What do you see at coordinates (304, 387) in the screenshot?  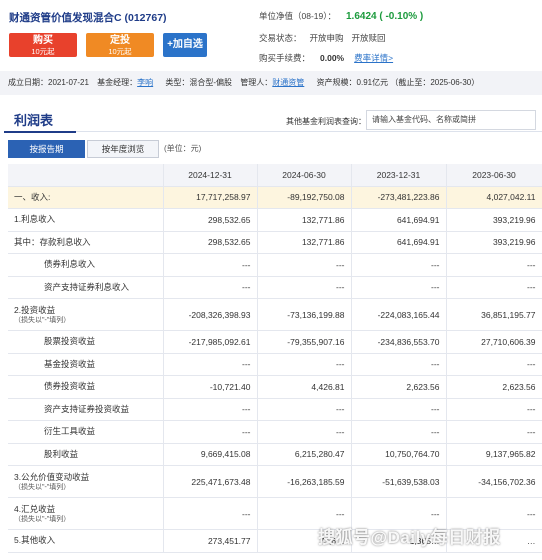 I see `table-cell: 4,426.81` at bounding box center [304, 387].